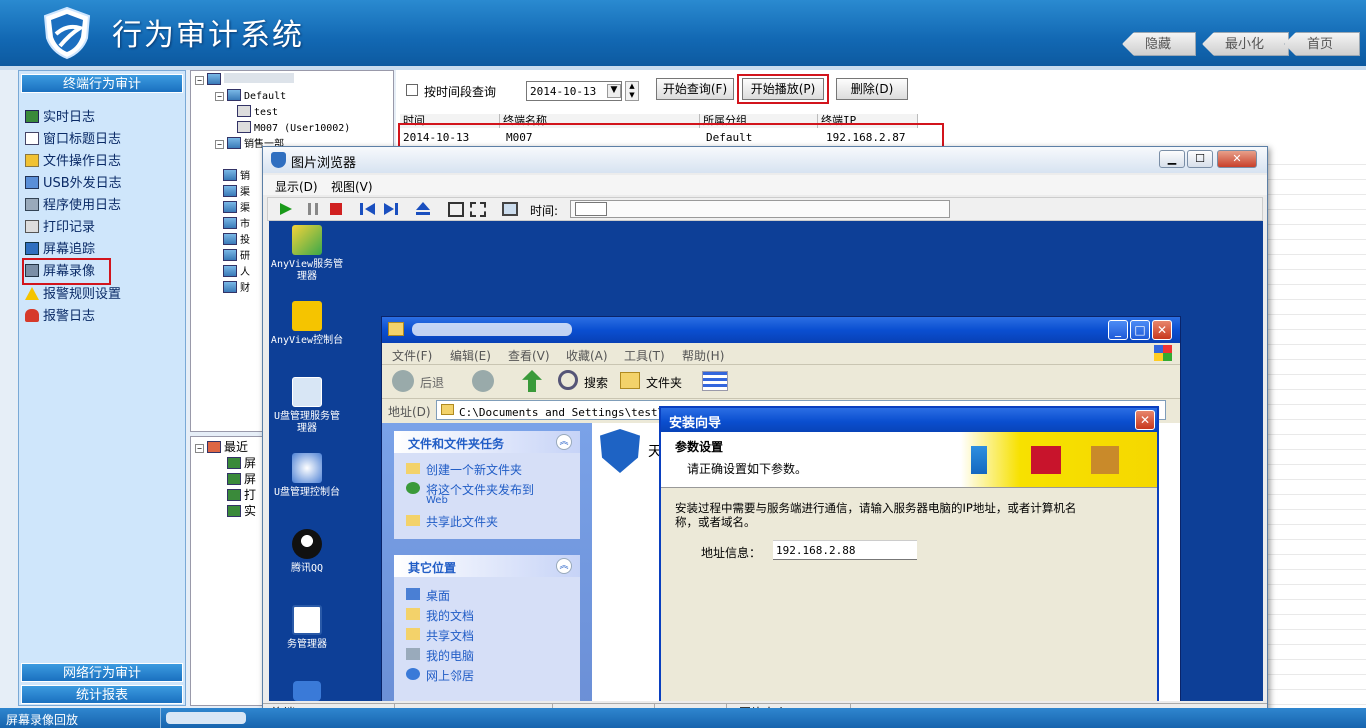  What do you see at coordinates (478, 209) in the screenshot?
I see `actual-size-icon` at bounding box center [478, 209].